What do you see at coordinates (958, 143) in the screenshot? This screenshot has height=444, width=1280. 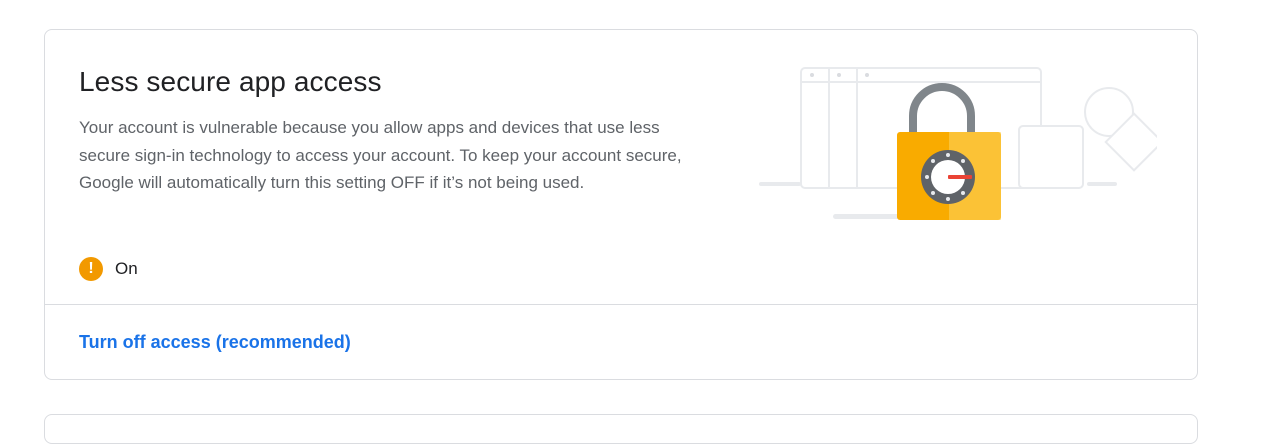 I see `unlocked-padlock-icon` at bounding box center [958, 143].